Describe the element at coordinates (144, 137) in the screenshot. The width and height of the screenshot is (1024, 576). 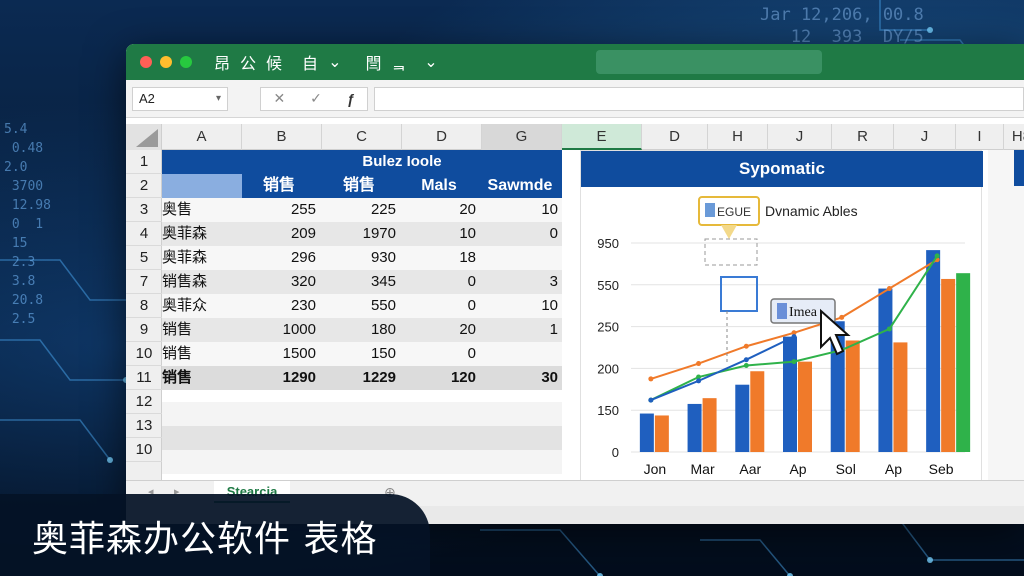
I see `select-all-corner` at that location.